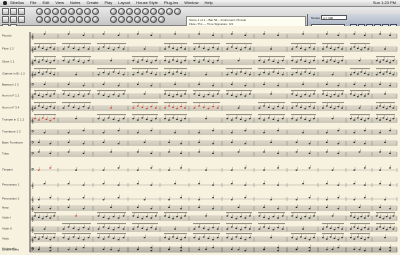 Image resolution: width=400 pixels, height=255 pixels. I want to click on plugin-icon, so click(161, 19).